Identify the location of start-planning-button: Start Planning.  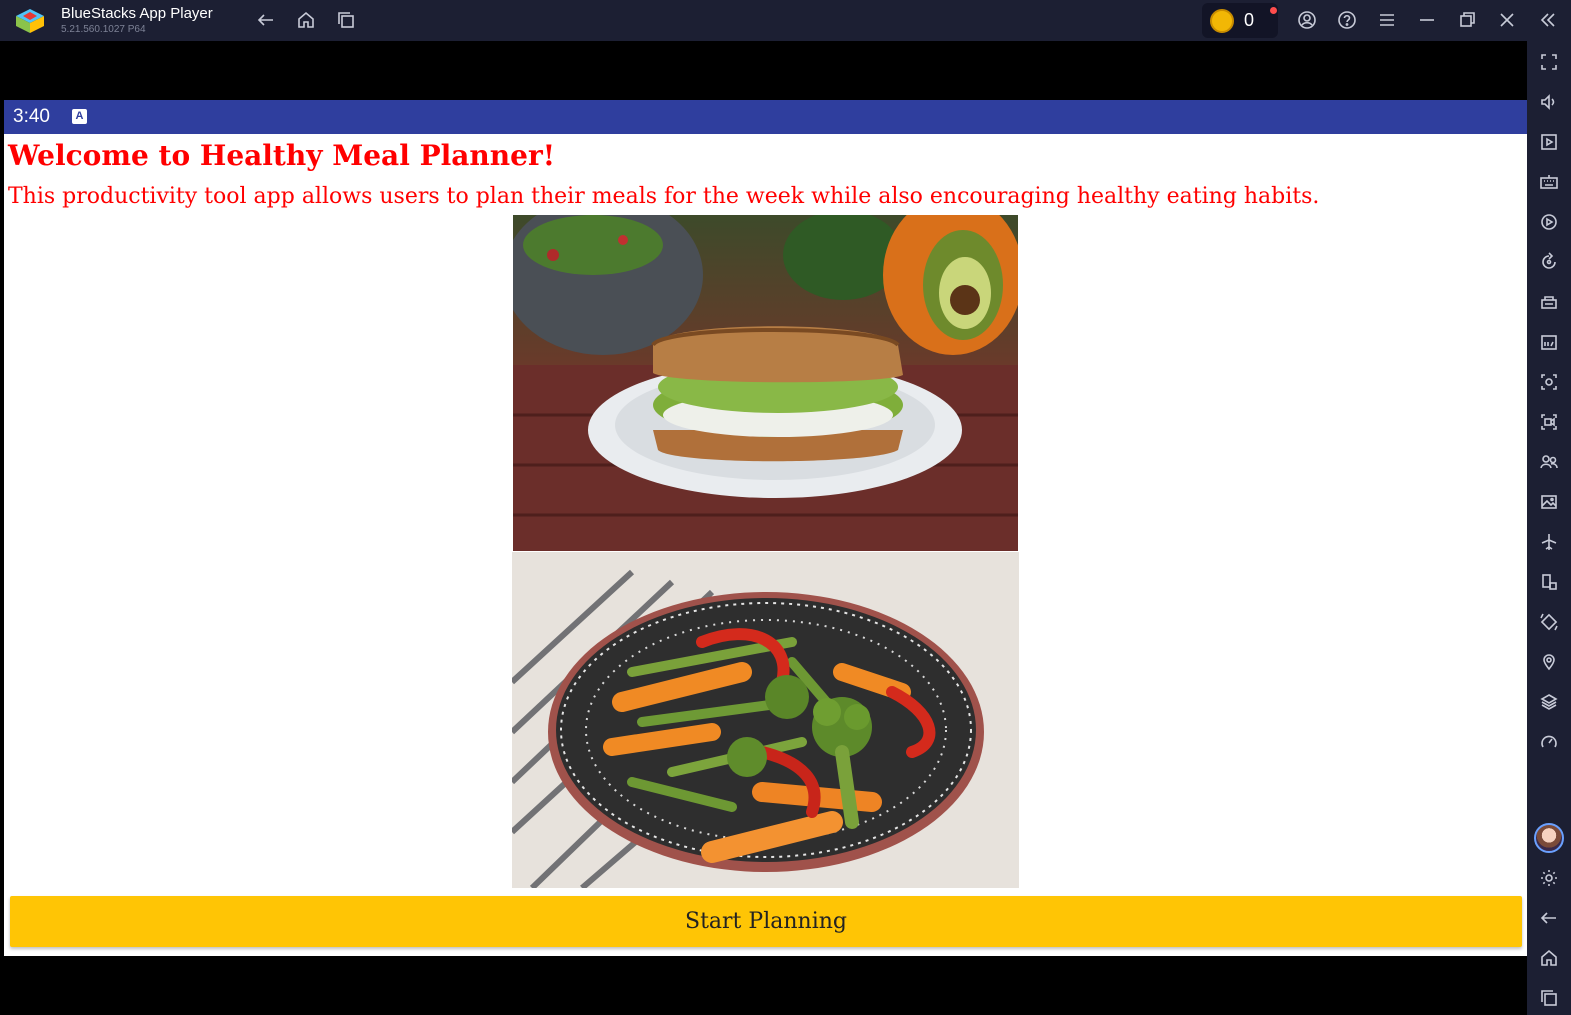
(766, 921).